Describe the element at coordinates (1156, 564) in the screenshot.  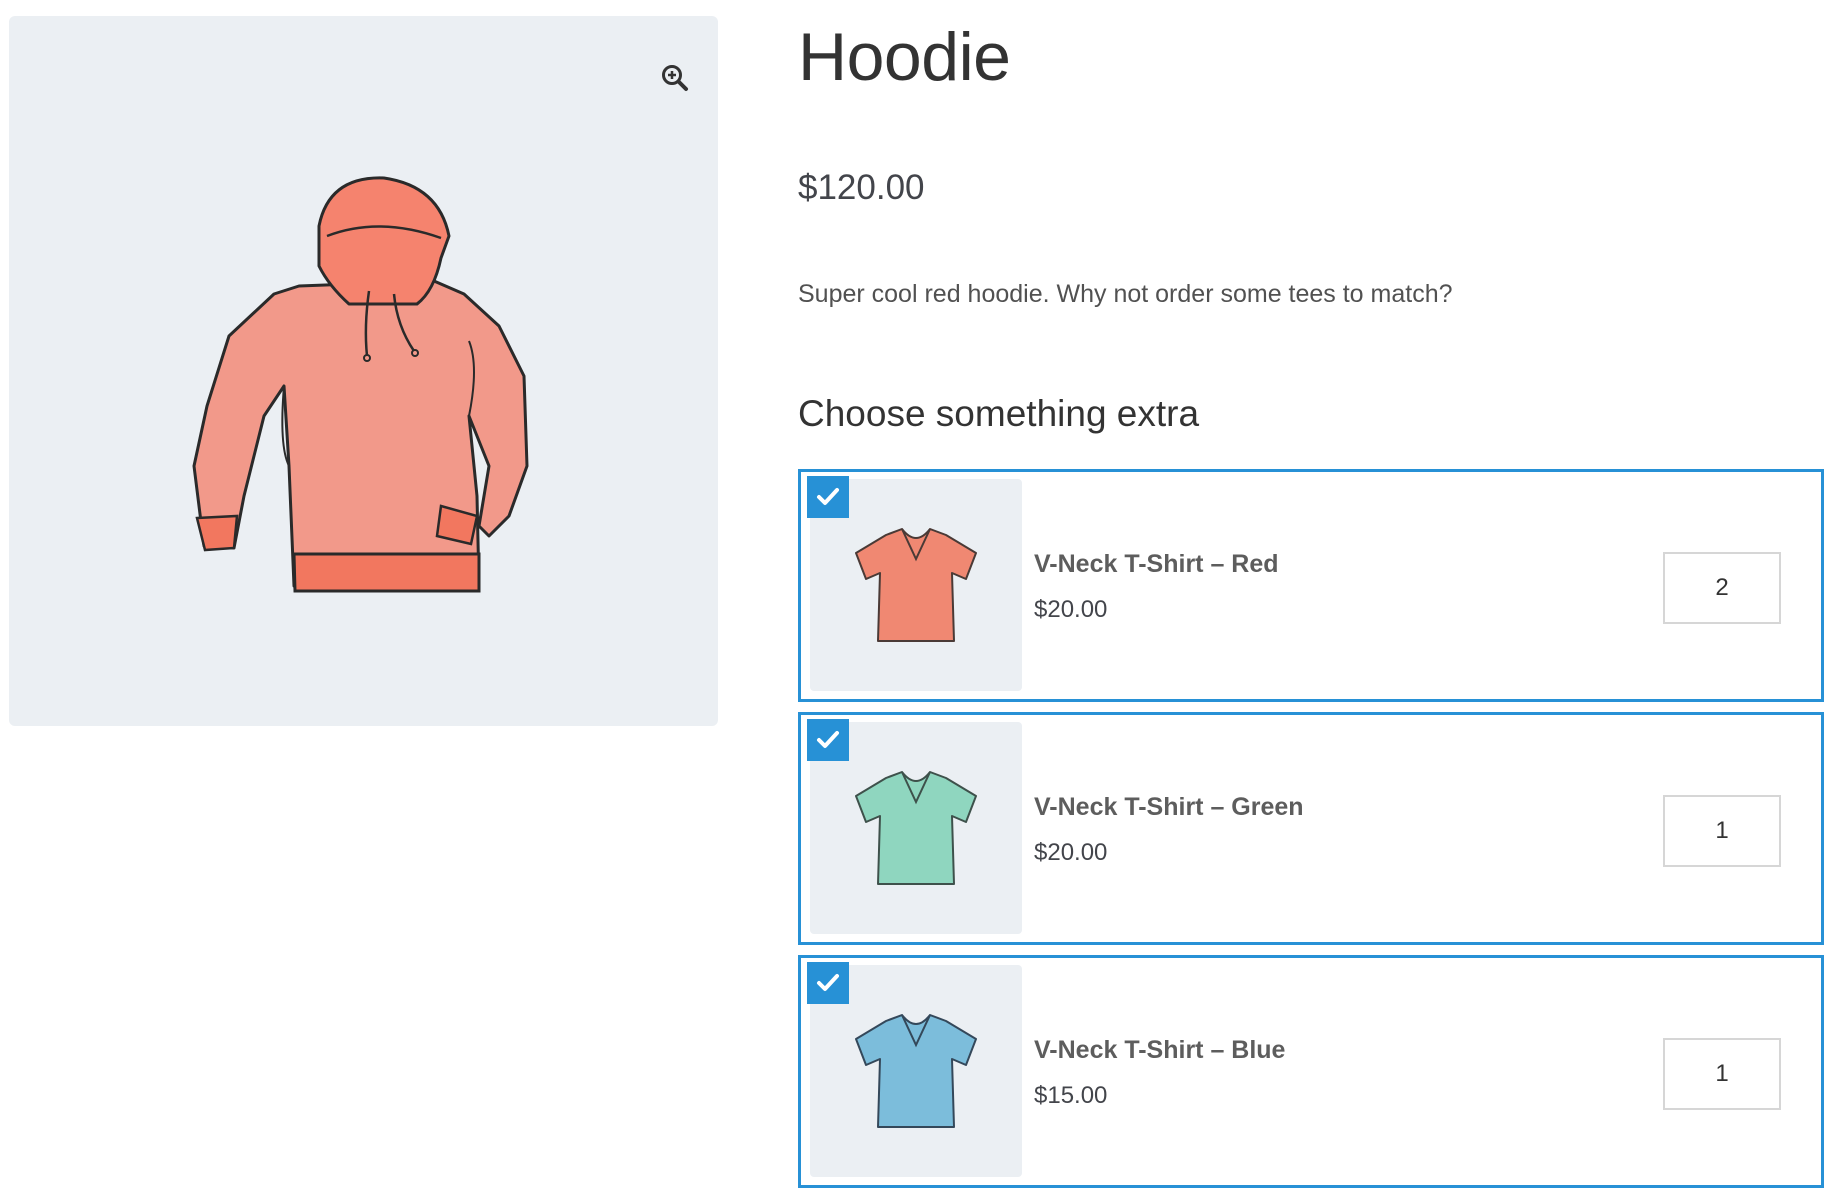
I see `extra-item-name: V-Neck T-Shirt – Red` at that location.